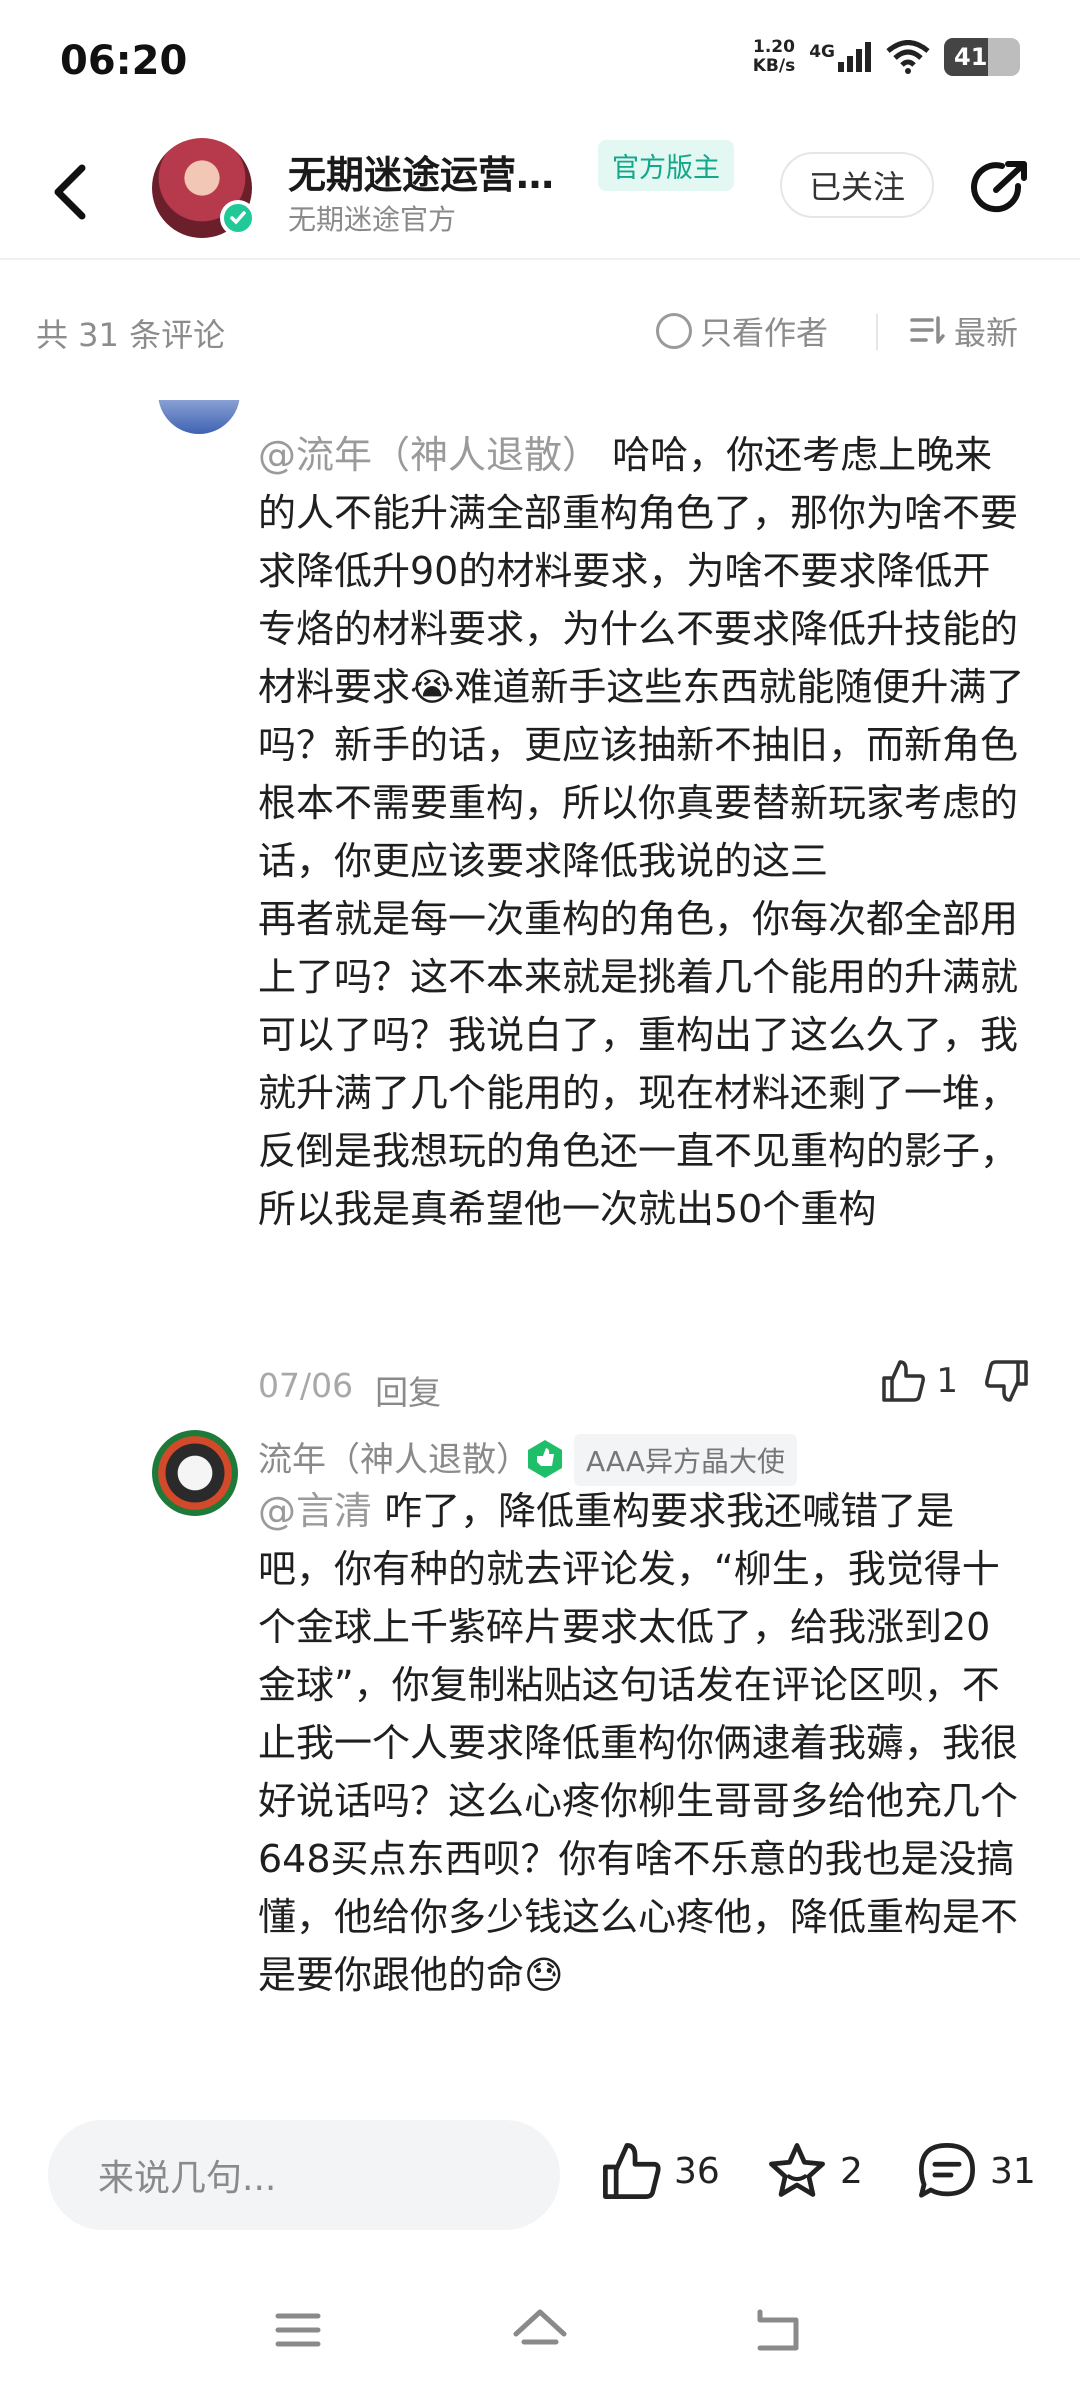  I want to click on comment-author: 流年（神人退散）, so click(394, 1456).